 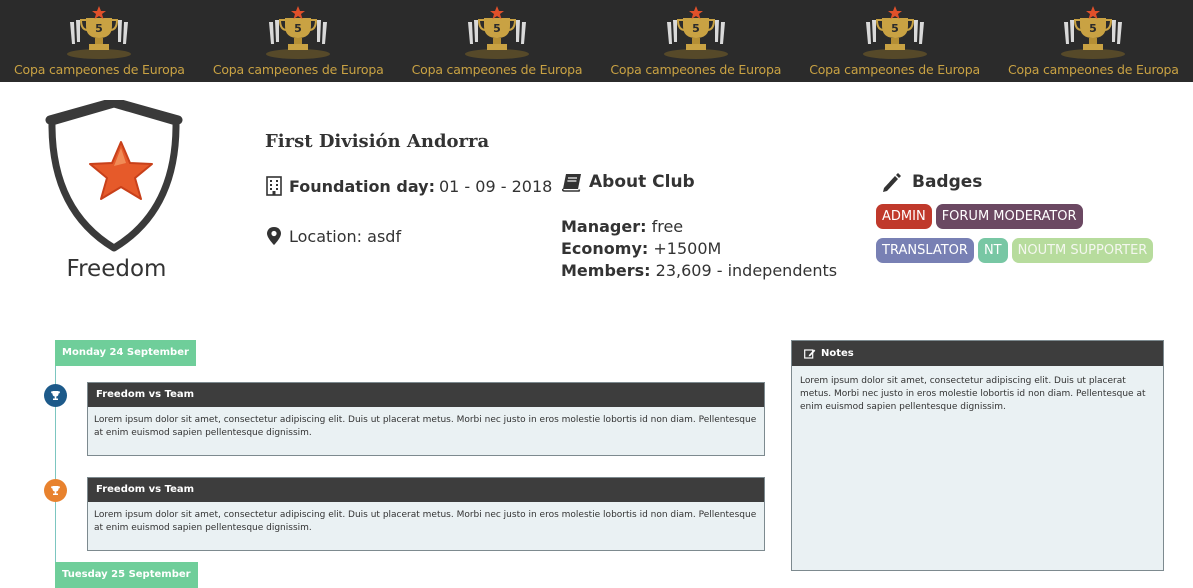 What do you see at coordinates (904, 216) in the screenshot?
I see `badge-admin: ADMIN` at bounding box center [904, 216].